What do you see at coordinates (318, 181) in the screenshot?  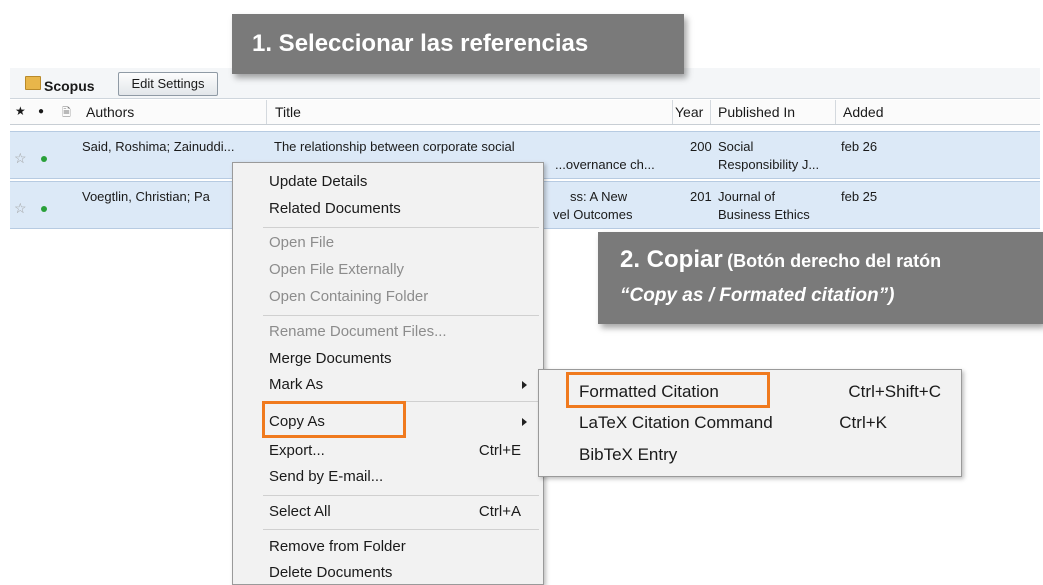 I see `menu-item-update-details: Update Details` at bounding box center [318, 181].